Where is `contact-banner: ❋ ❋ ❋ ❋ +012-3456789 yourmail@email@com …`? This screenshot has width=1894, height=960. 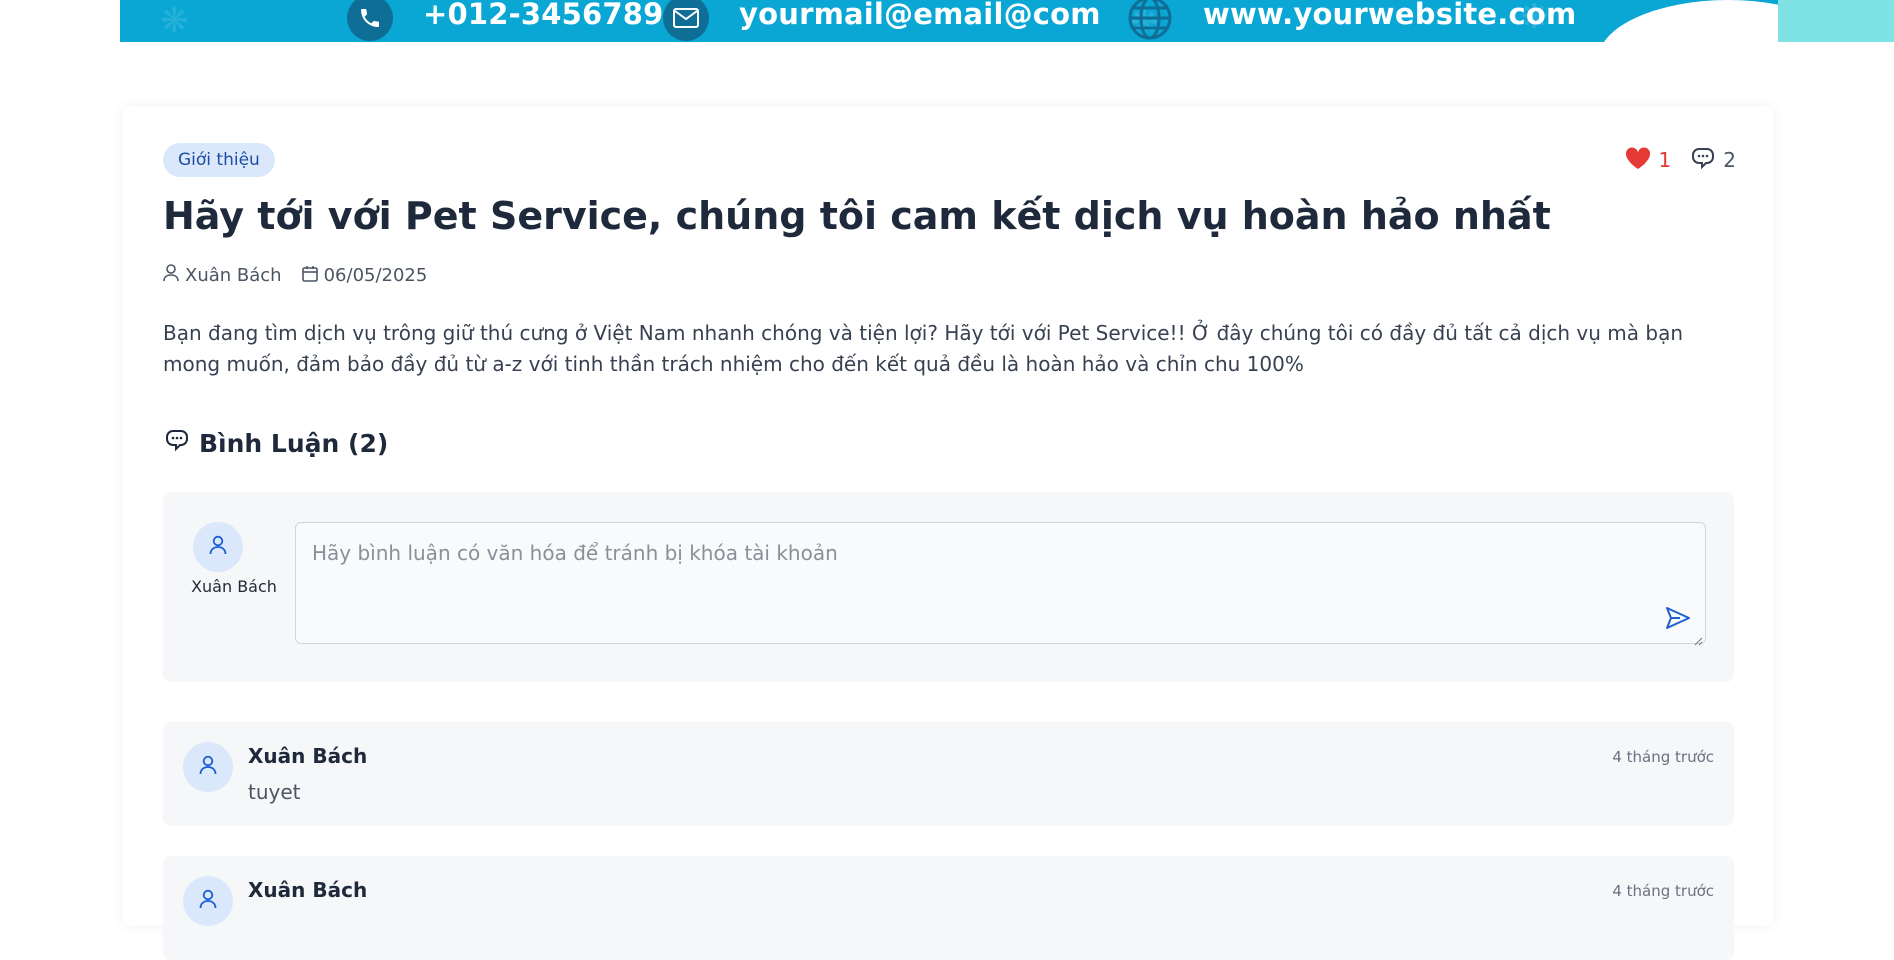
contact-banner: ❋ ❋ ❋ ❋ +012-3456789 yourmail@email@com … is located at coordinates (949, 21).